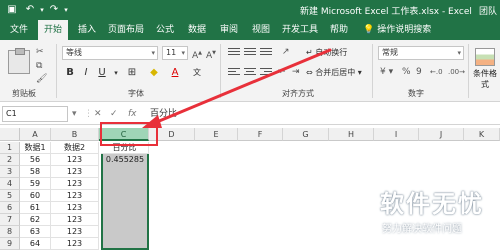  What do you see at coordinates (397, 30) in the screenshot?
I see `tell-me-search: 💡 操作说明搜索` at bounding box center [397, 30].